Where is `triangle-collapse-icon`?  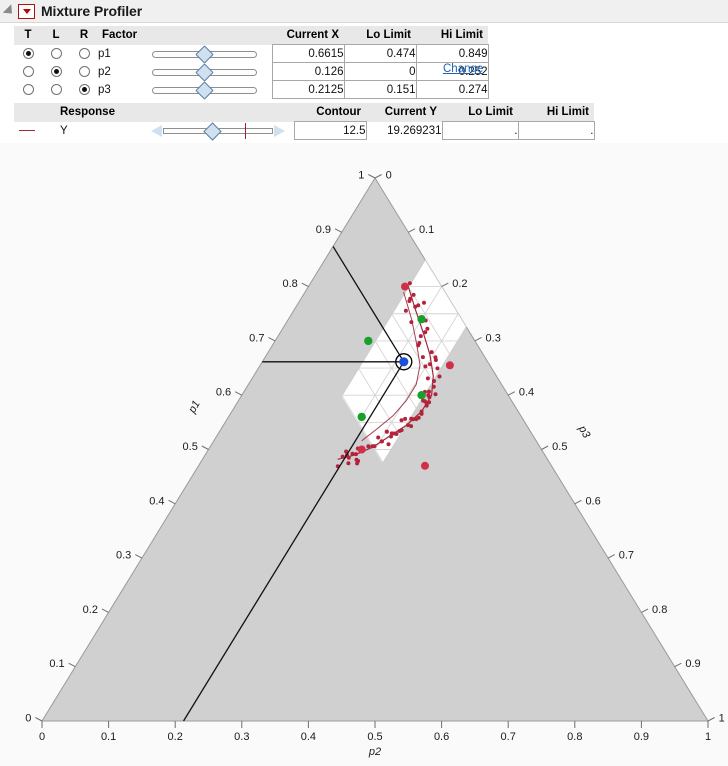 triangle-collapse-icon is located at coordinates (9, 11).